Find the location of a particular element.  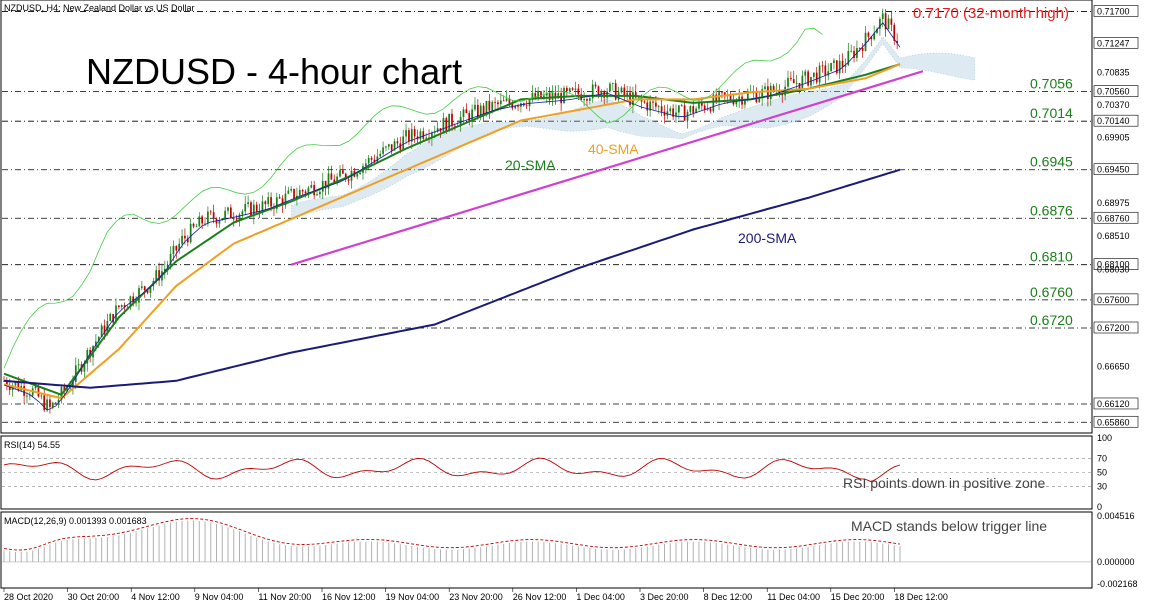

macd-axis-label: -0.002168 is located at coordinates (1117, 584).